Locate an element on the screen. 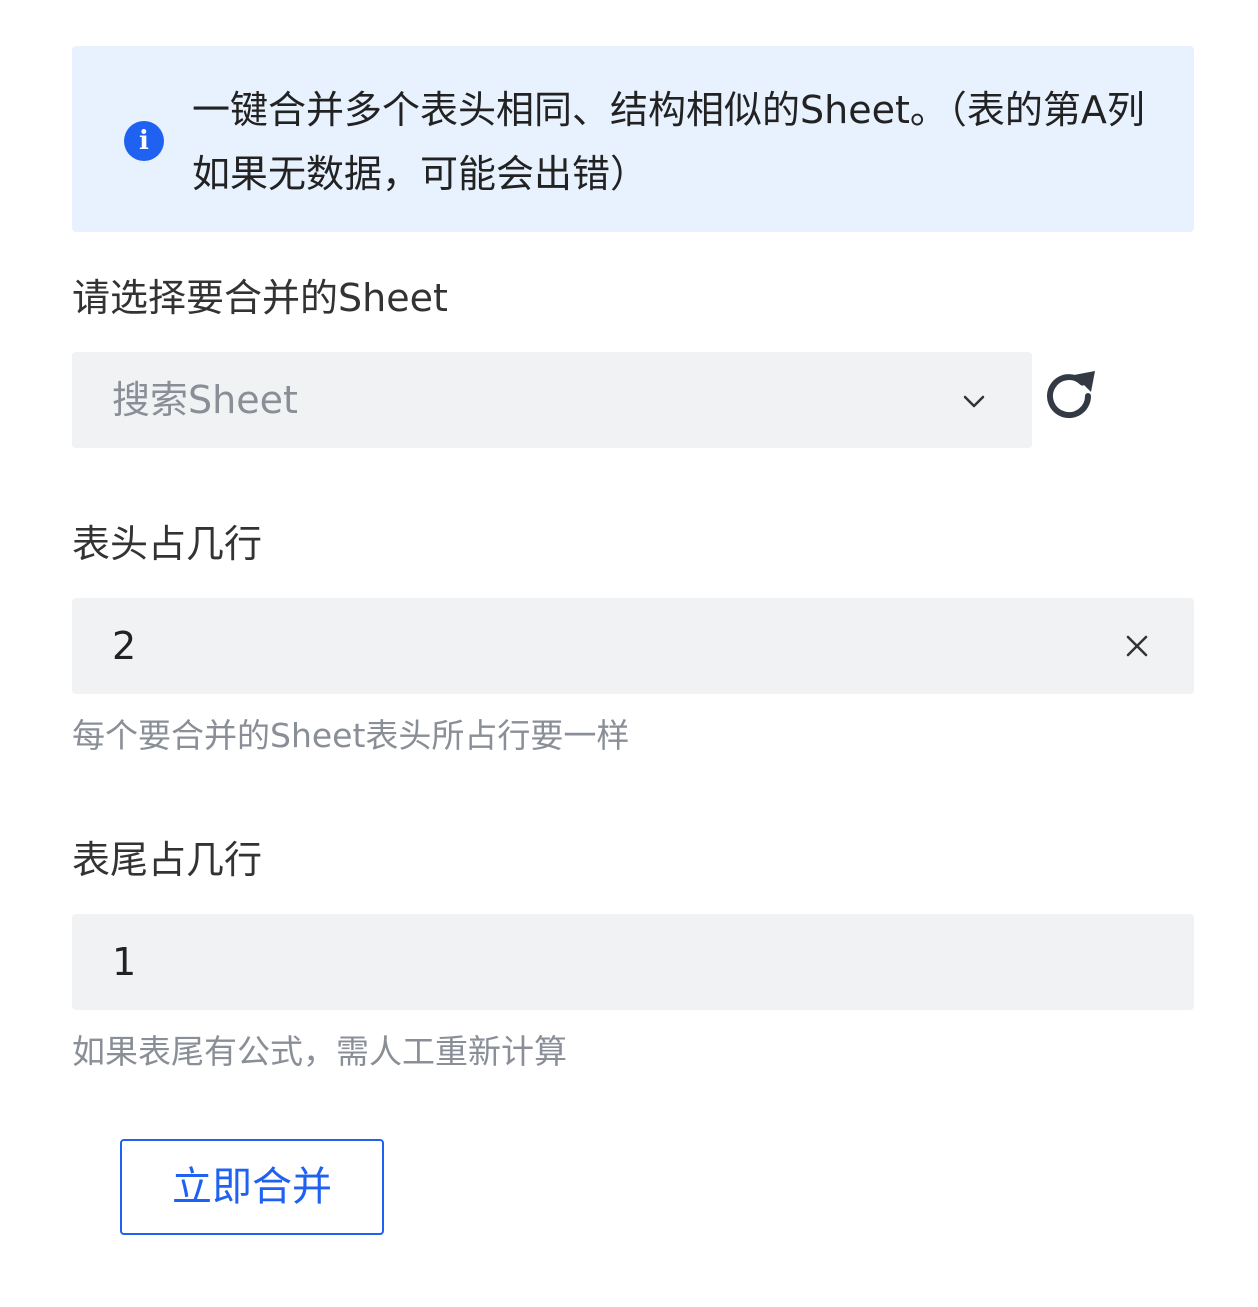  header-rows-value: 2 is located at coordinates (124, 646).